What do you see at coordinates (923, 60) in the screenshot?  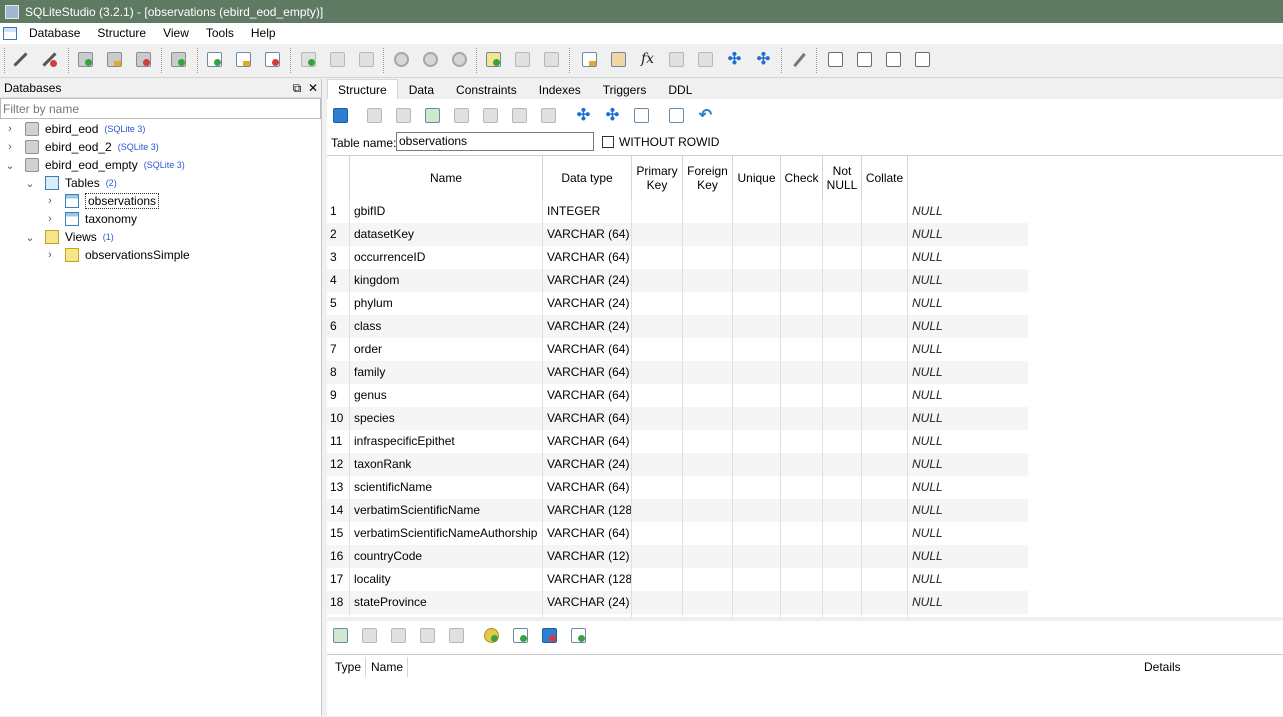 I see `cascade-button` at bounding box center [923, 60].